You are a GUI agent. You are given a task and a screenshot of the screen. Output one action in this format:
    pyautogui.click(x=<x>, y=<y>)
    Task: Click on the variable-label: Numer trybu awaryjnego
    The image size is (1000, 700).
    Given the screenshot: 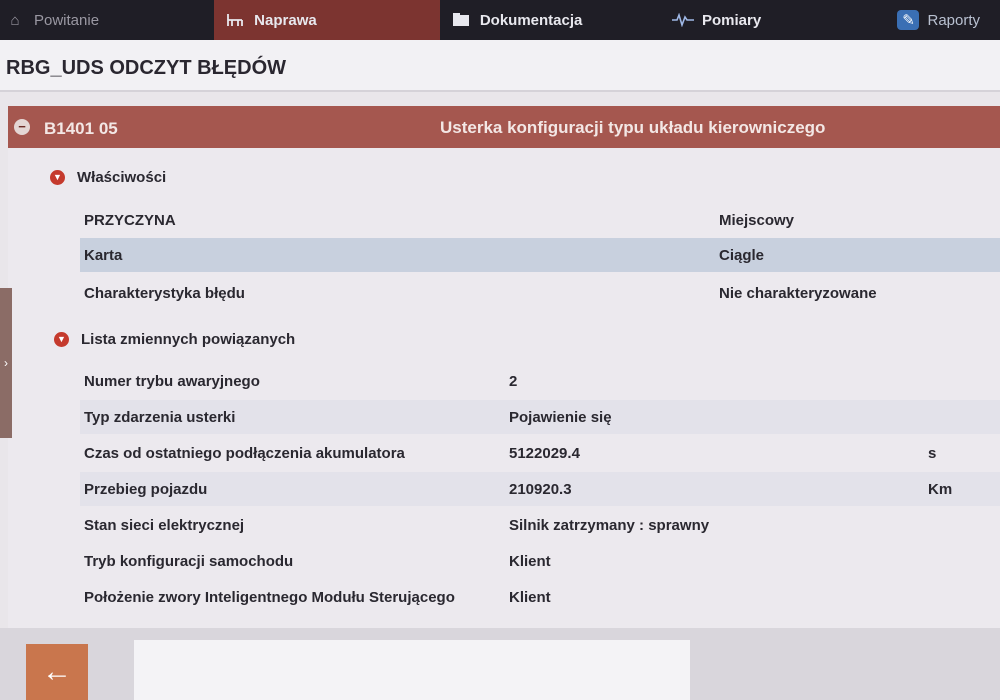 What is the action you would take?
    pyautogui.click(x=172, y=381)
    